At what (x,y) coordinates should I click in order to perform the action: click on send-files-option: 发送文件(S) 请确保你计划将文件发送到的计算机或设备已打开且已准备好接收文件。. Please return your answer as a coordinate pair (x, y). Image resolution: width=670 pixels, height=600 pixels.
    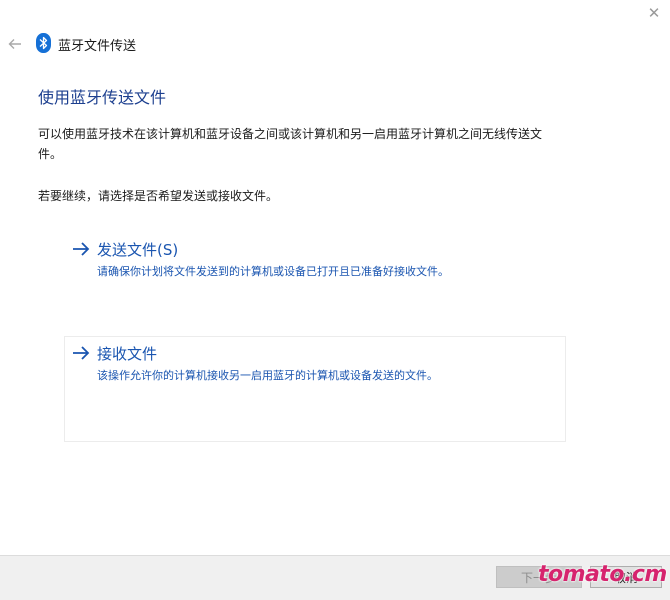
    Looking at the image, I should click on (315, 267).